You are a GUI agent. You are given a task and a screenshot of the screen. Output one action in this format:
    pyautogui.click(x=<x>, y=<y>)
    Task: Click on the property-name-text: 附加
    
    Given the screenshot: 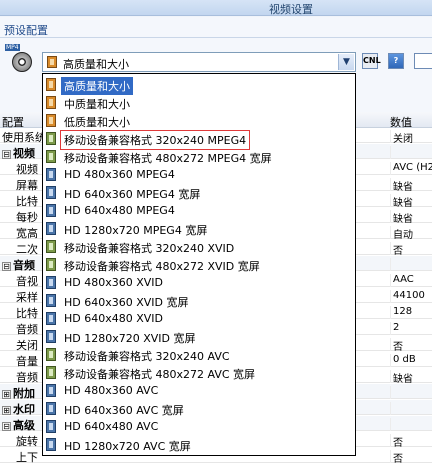 What is the action you would take?
    pyautogui.click(x=24, y=393)
    